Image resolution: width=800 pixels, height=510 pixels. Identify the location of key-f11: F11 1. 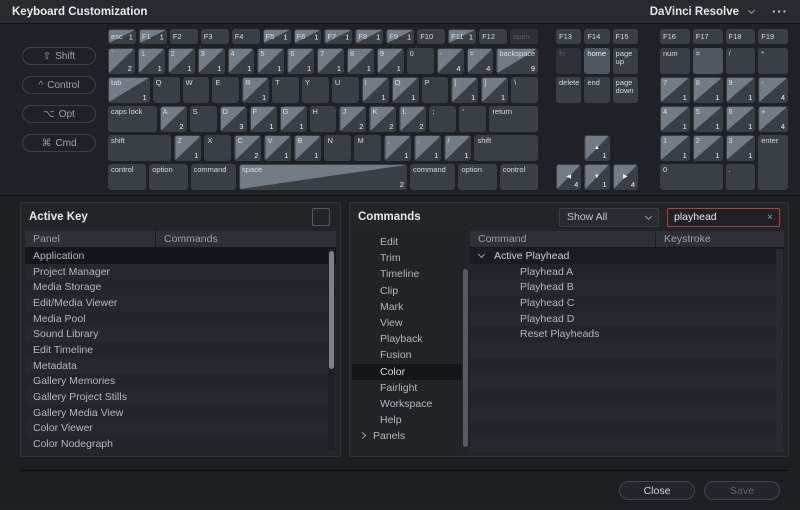
(462, 36).